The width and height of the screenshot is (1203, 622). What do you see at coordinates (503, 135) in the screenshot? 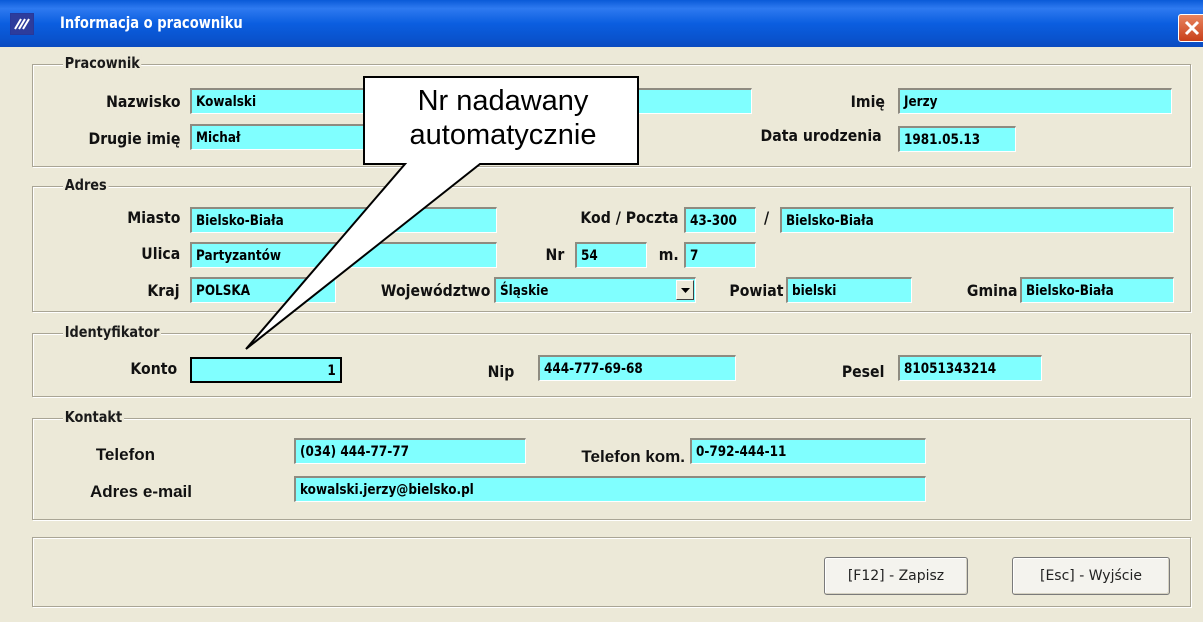
I see `callout-line-2: automatycznie` at bounding box center [503, 135].